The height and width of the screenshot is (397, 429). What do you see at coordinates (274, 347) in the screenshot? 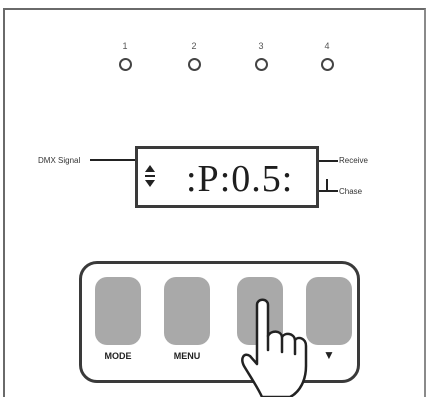
I see `pointing-hand-icon` at bounding box center [274, 347].